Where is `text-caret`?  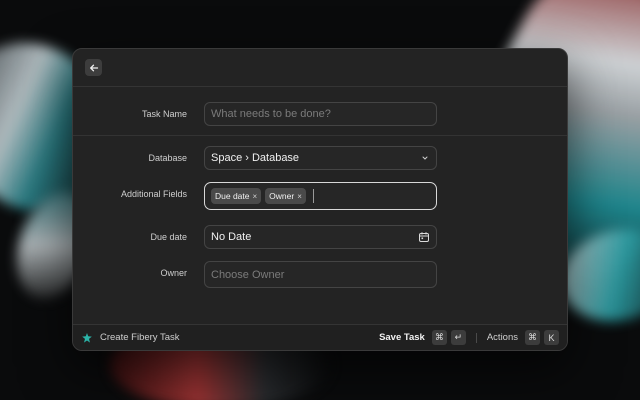
text-caret is located at coordinates (313, 196).